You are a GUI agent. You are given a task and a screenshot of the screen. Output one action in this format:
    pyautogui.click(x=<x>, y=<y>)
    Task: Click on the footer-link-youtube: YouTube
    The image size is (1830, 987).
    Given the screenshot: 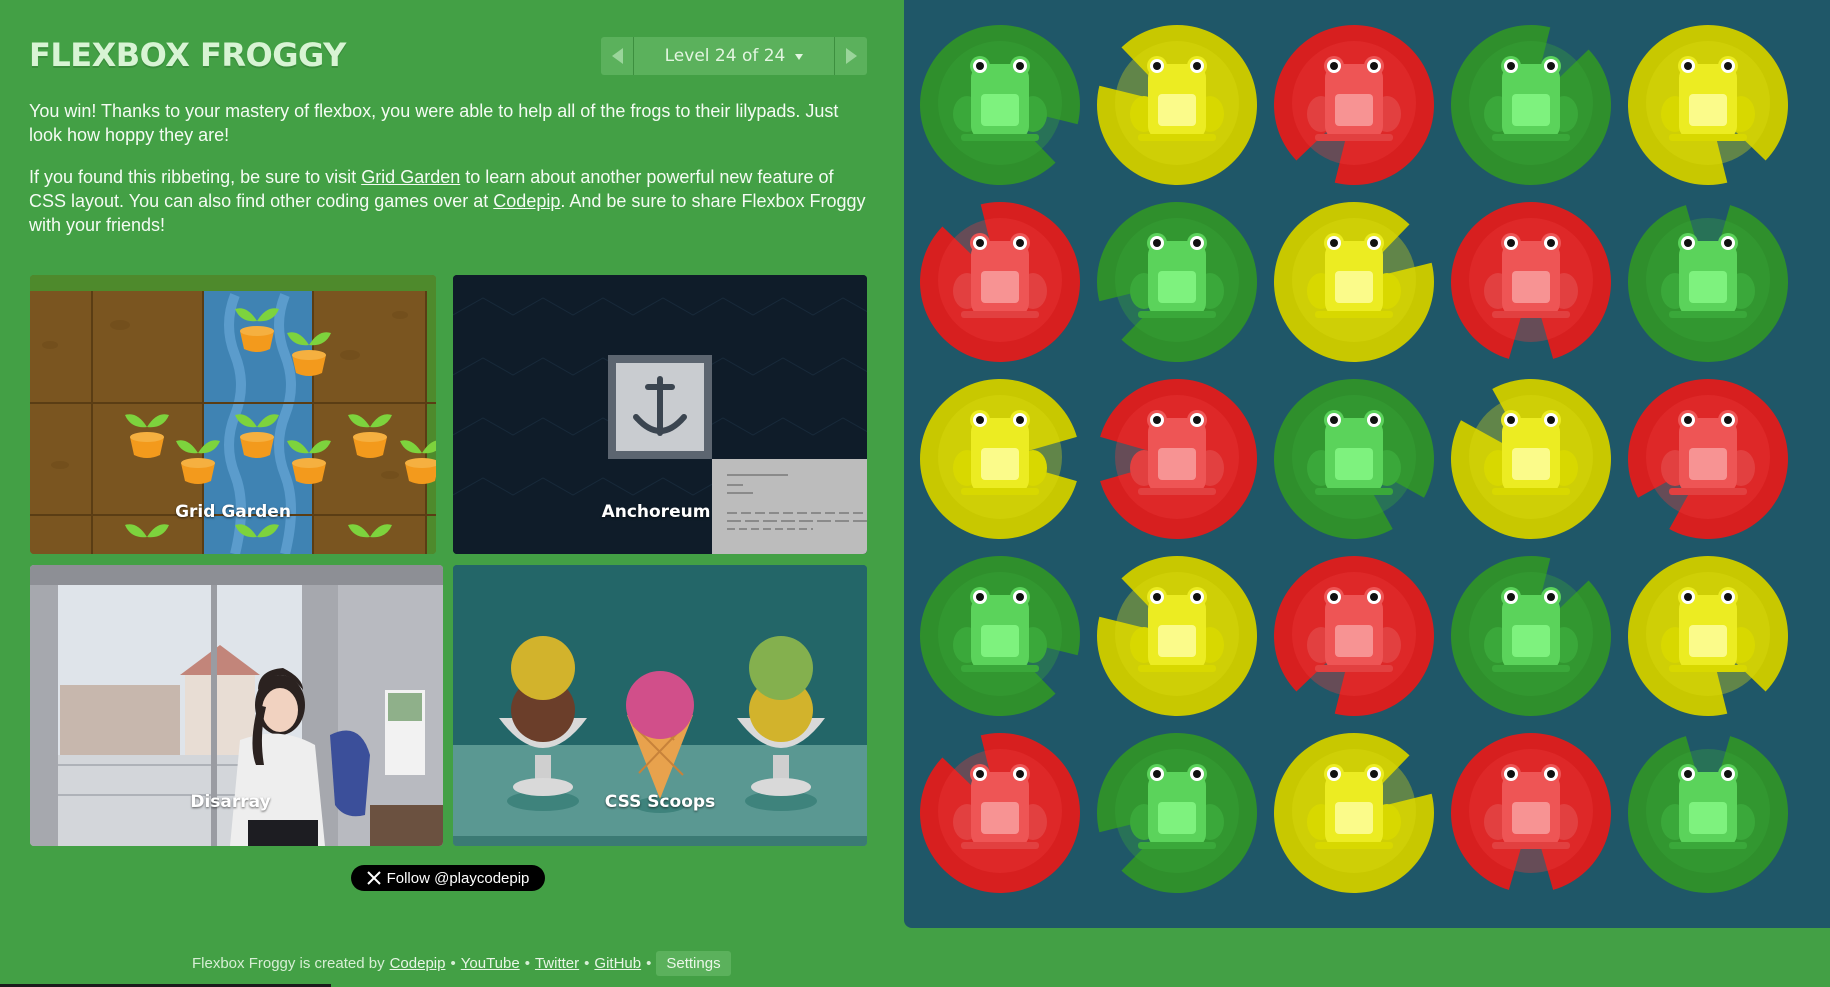 What is the action you would take?
    pyautogui.click(x=490, y=963)
    